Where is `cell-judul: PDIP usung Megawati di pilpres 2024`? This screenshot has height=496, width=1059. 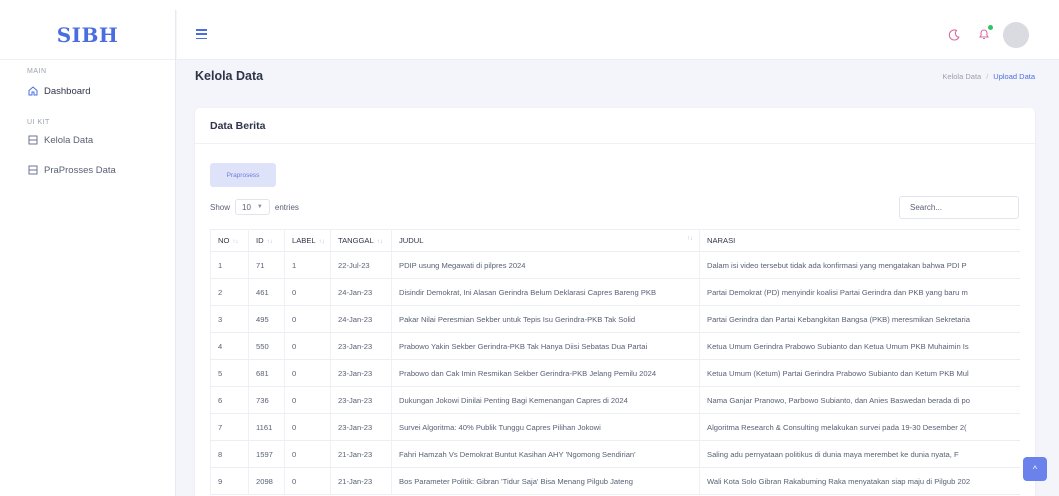
cell-judul: PDIP usung Megawati di pilpres 2024 is located at coordinates (545, 265).